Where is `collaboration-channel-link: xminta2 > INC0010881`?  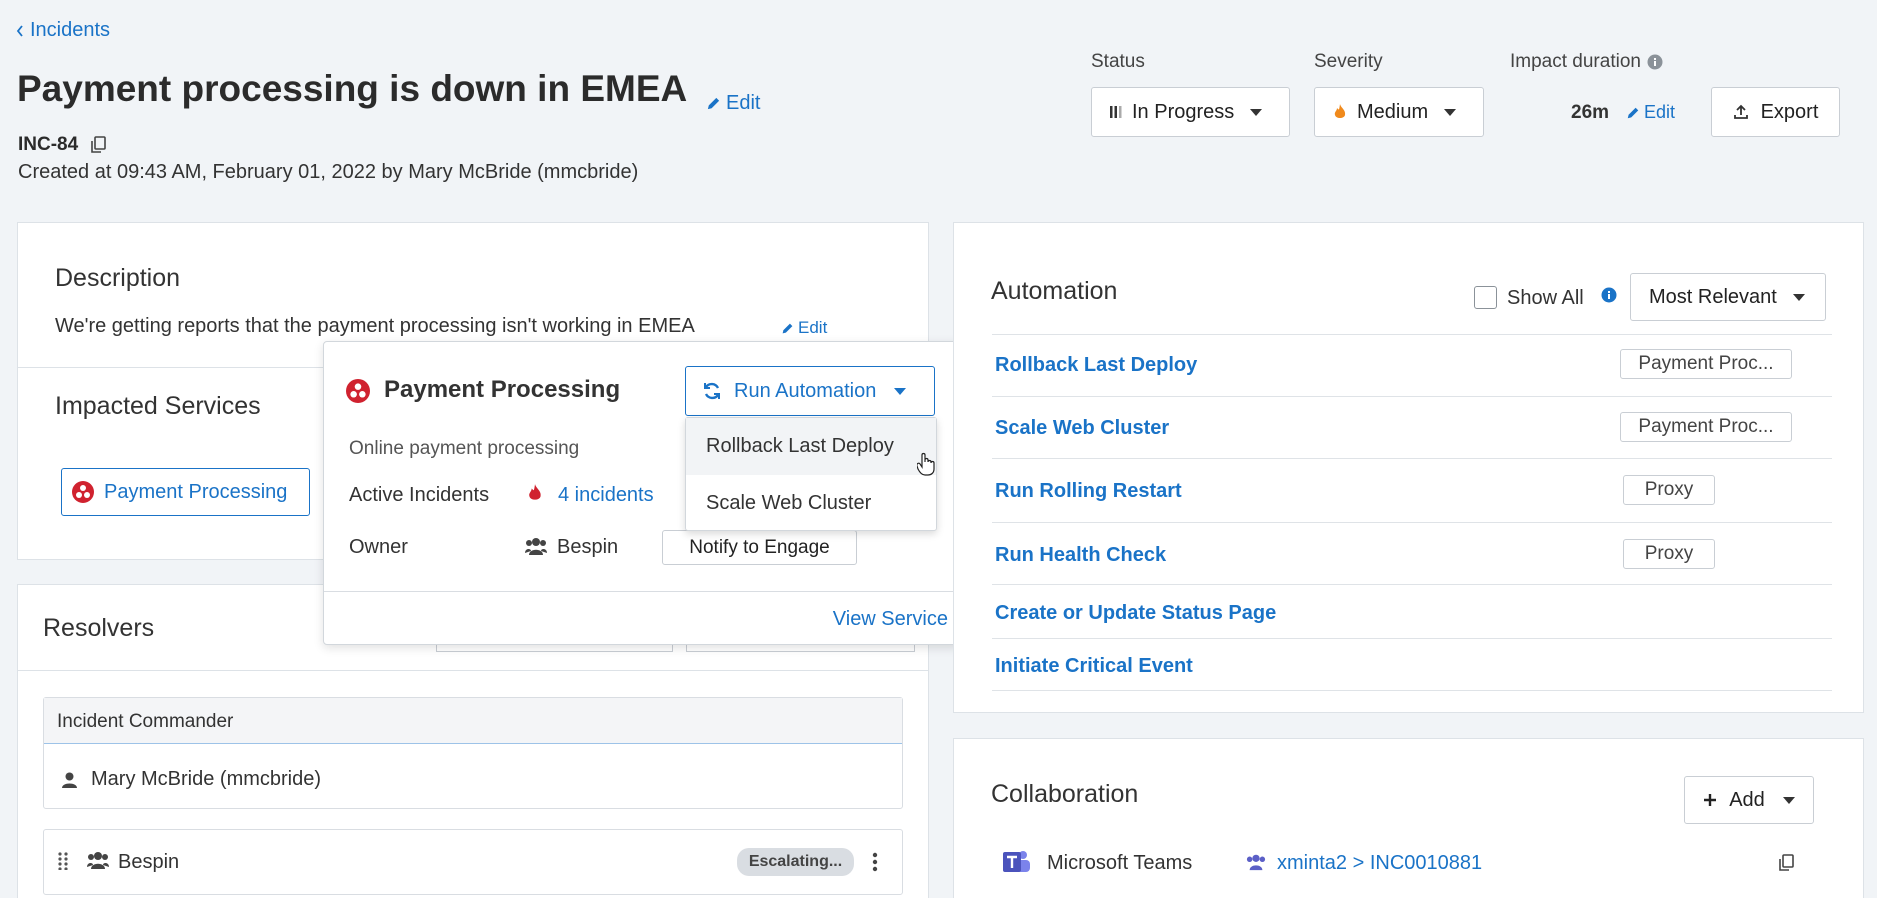
collaboration-channel-link: xminta2 > INC0010881 is located at coordinates (1379, 863).